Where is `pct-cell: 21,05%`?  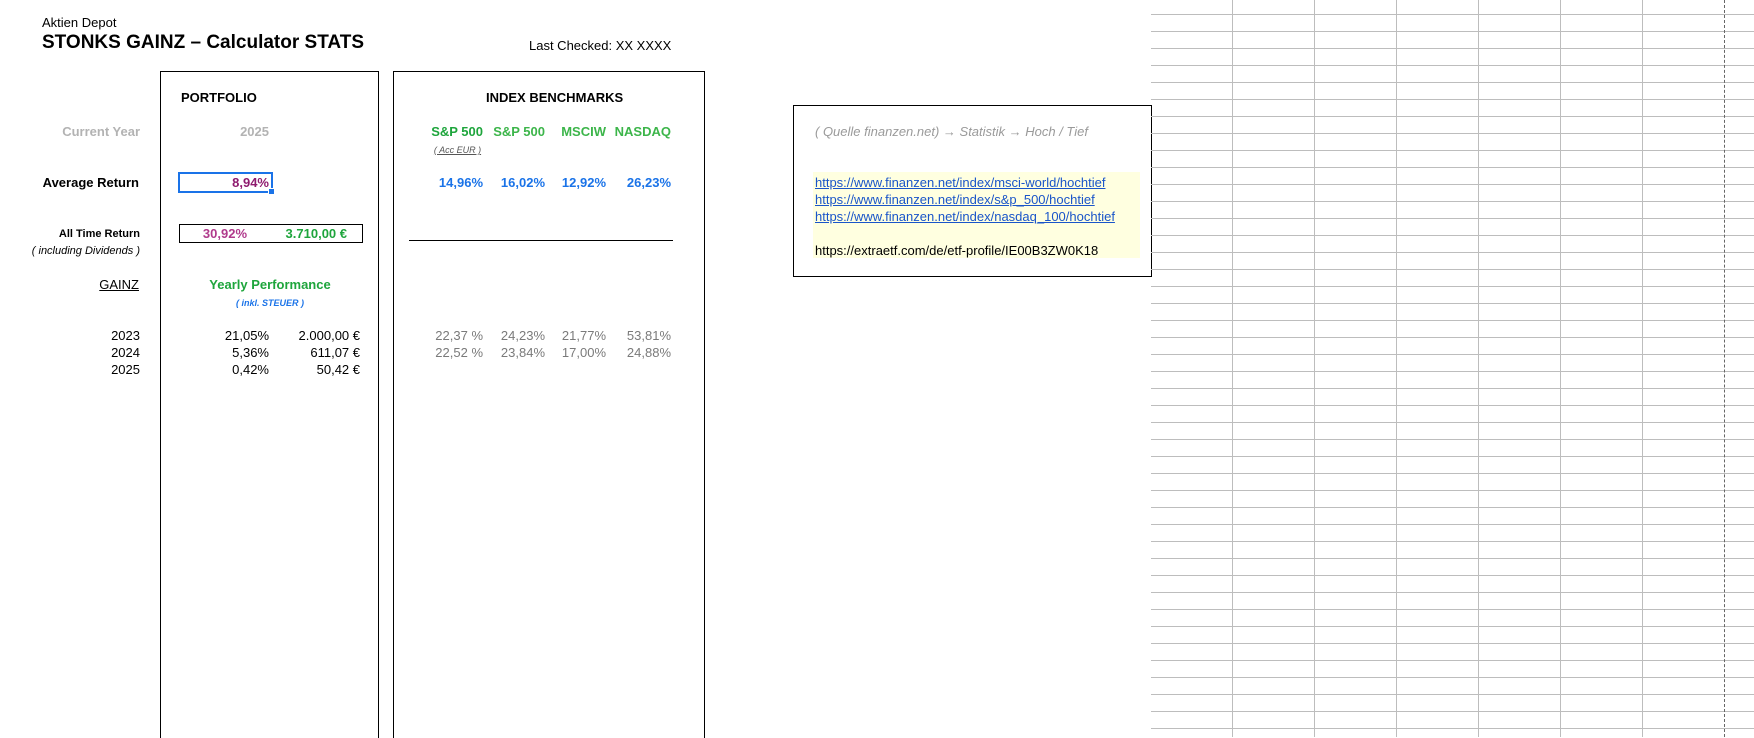
pct-cell: 21,05% is located at coordinates (224, 335).